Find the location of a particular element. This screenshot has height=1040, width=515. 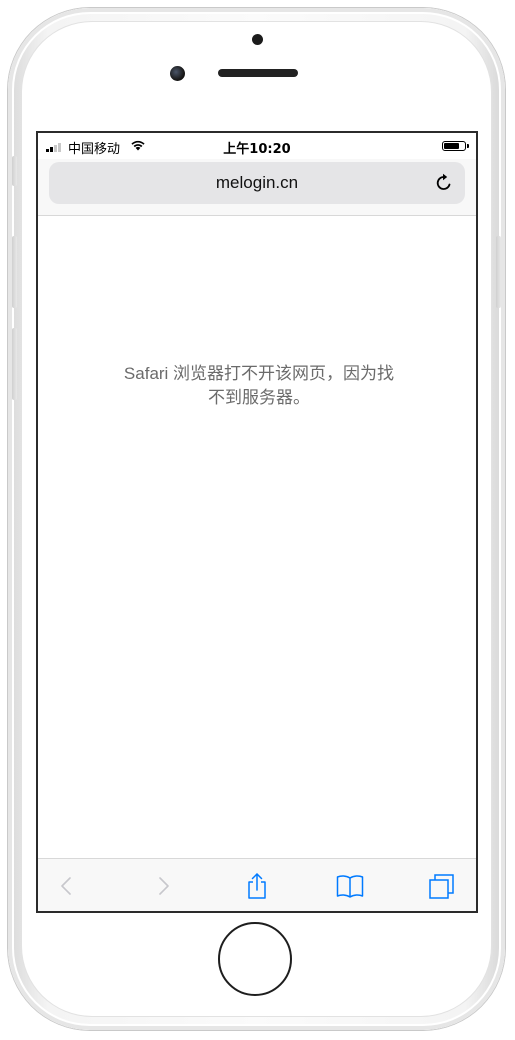

error-message: Safari 浏览器打不开该网页，因为找 不到服务器。 is located at coordinates (259, 386).